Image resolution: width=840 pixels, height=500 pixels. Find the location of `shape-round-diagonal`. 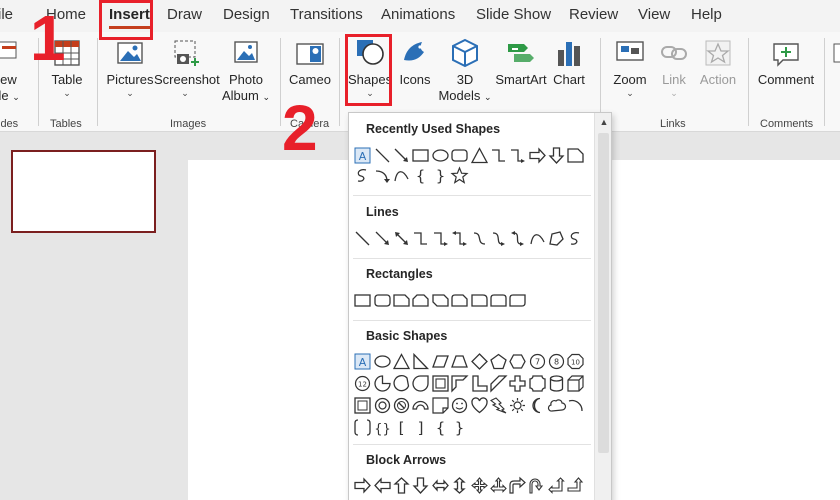

shape-round-diagonal is located at coordinates (517, 300).